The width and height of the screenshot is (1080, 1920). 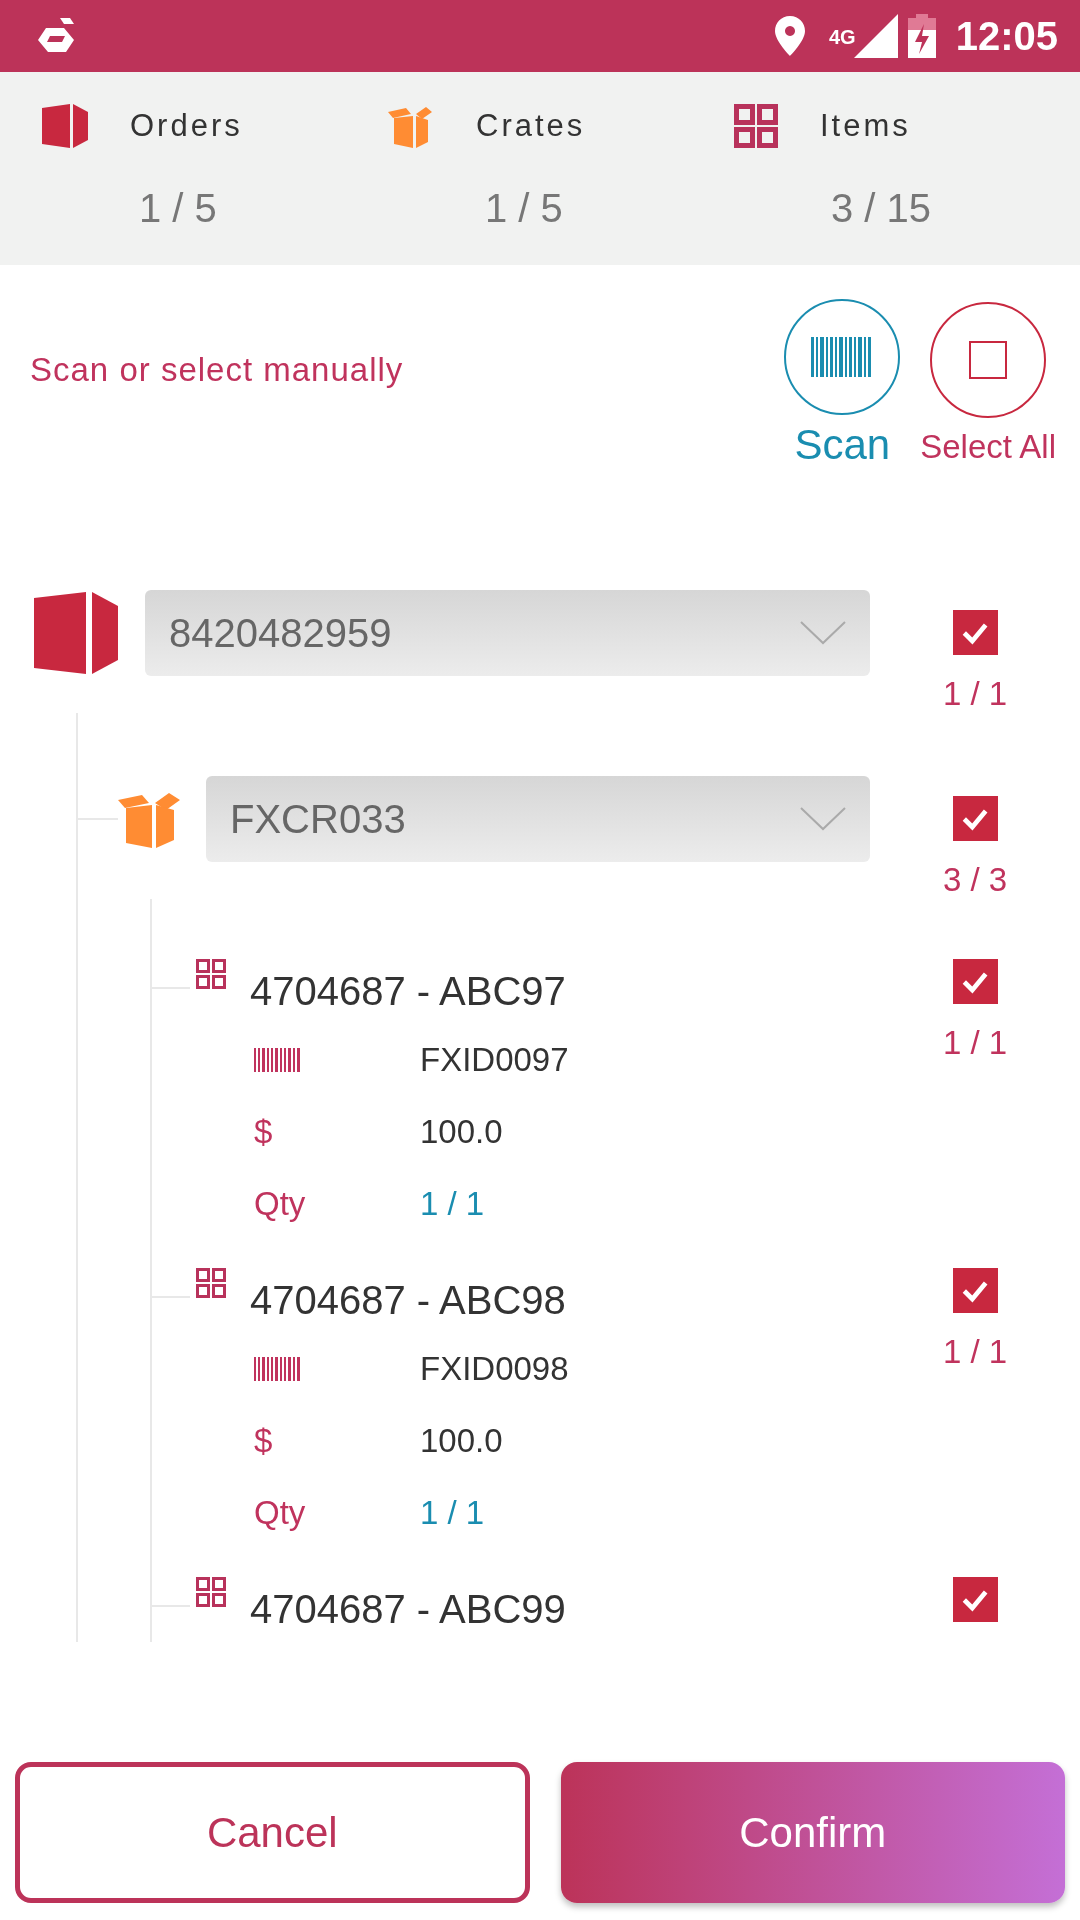 I want to click on app-logo-icon, so click(x=56, y=36).